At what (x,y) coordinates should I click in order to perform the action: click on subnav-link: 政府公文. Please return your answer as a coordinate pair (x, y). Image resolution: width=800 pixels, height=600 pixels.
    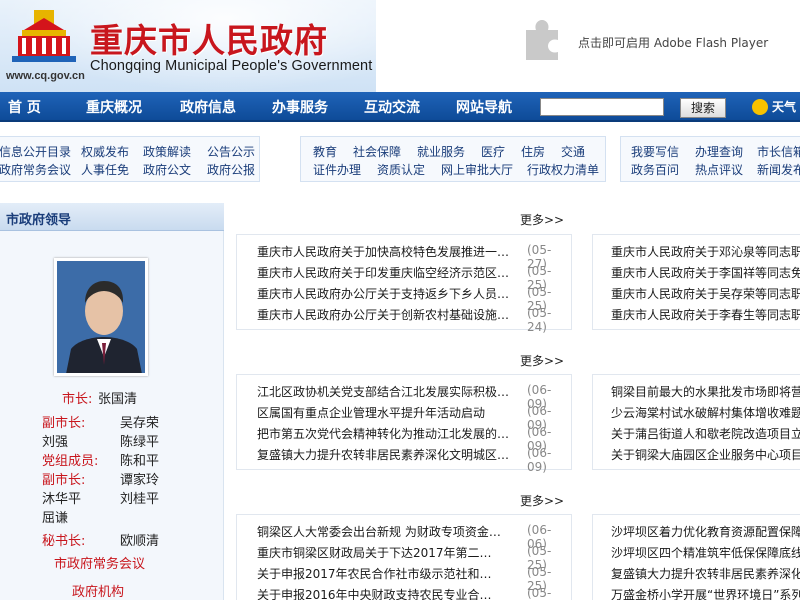
    Looking at the image, I should click on (167, 169).